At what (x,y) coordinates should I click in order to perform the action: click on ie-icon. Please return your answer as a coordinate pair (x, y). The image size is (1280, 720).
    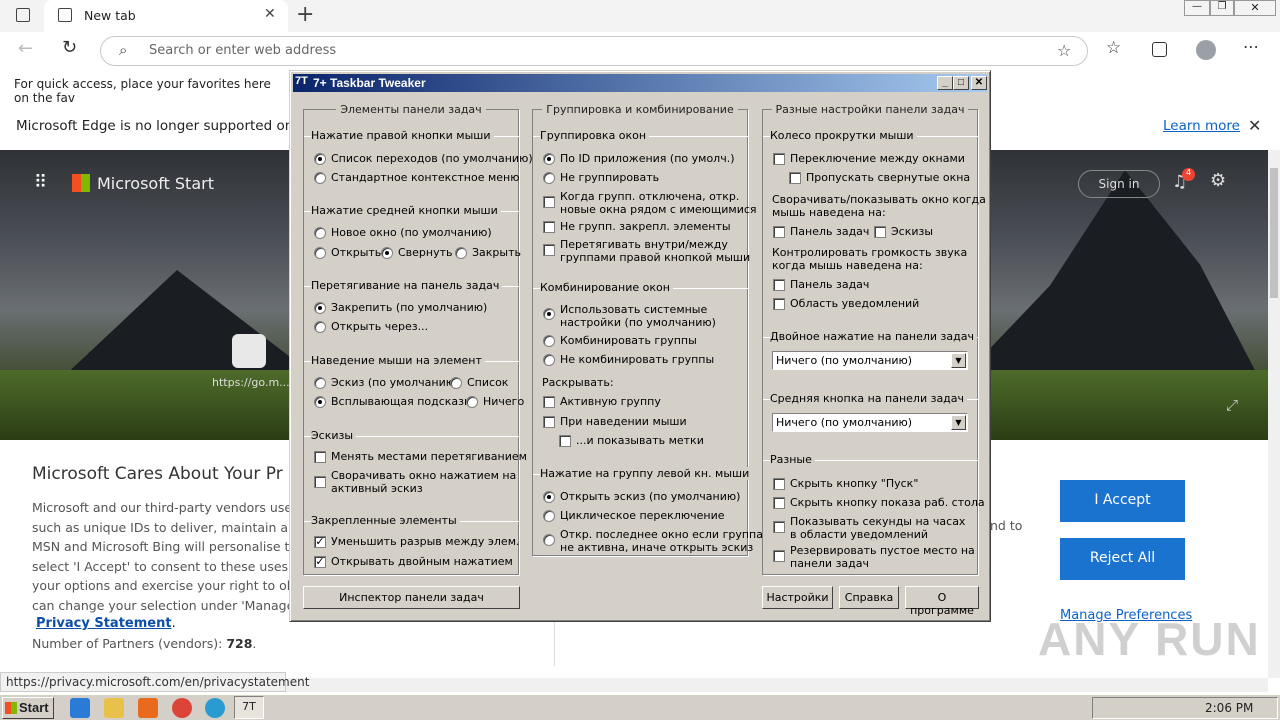
    Looking at the image, I should click on (80, 708).